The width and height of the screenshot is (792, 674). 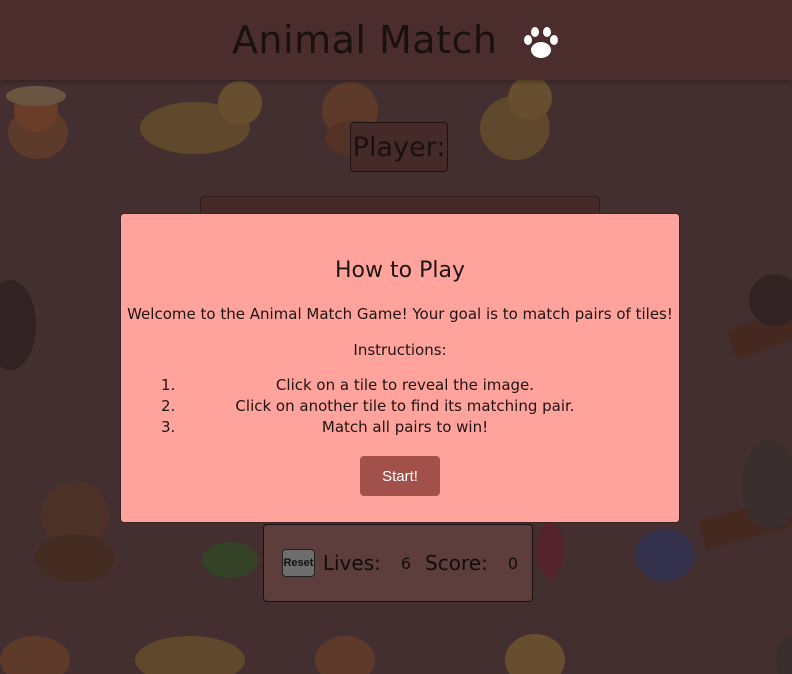 I want to click on start-button: Start!, so click(x=400, y=476).